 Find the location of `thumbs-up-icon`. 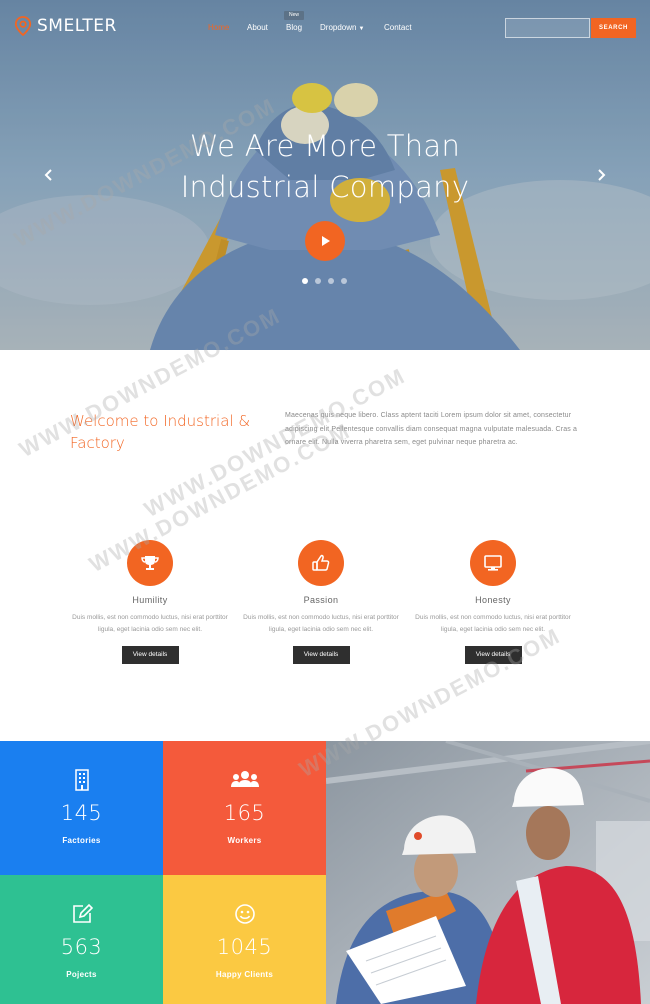

thumbs-up-icon is located at coordinates (321, 562).